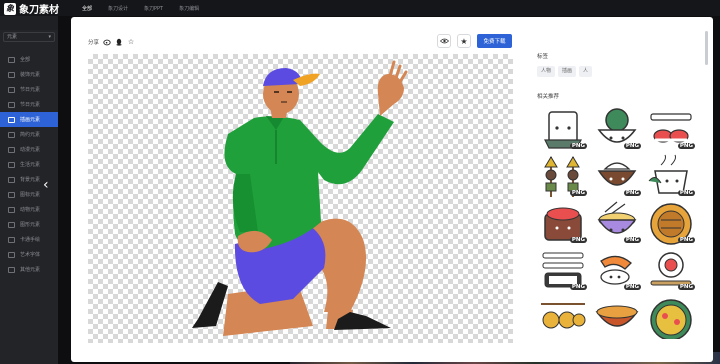 This screenshot has height=364, width=720. I want to click on modal-toolbar: ★ 免费下载, so click(474, 41).